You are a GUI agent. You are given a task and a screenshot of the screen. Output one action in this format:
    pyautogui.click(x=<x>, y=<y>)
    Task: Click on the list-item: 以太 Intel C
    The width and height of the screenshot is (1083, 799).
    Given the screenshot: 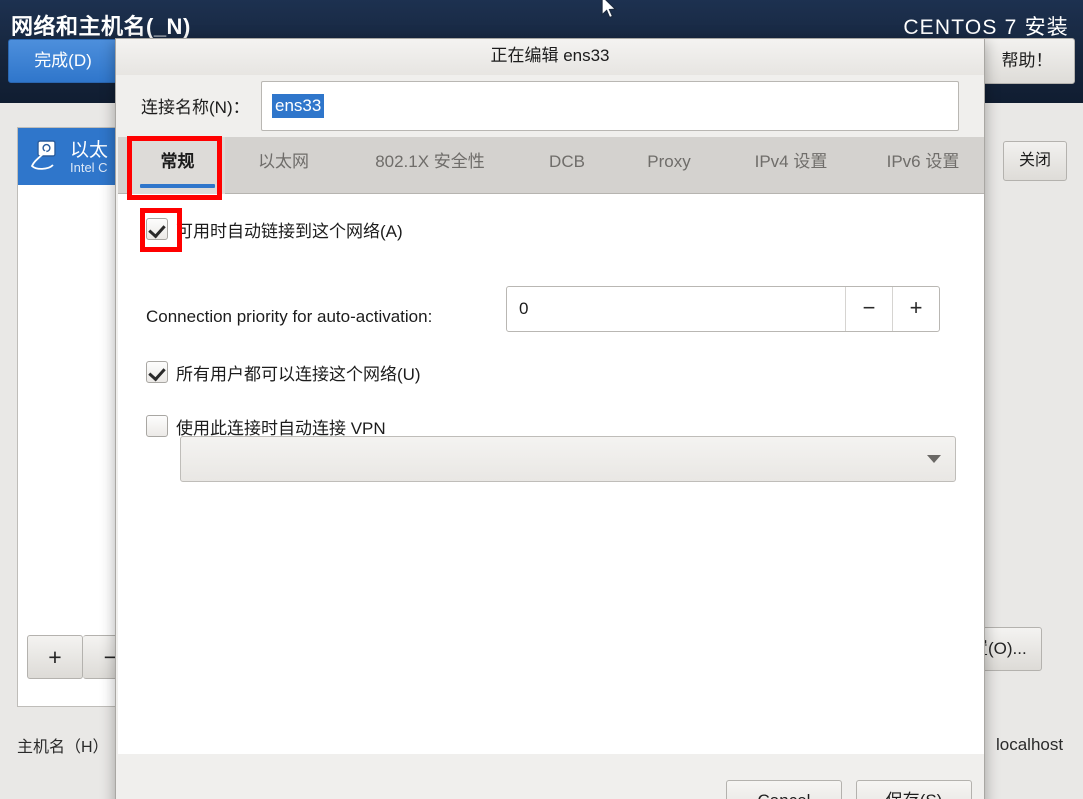 What is the action you would take?
    pyautogui.click(x=70, y=156)
    